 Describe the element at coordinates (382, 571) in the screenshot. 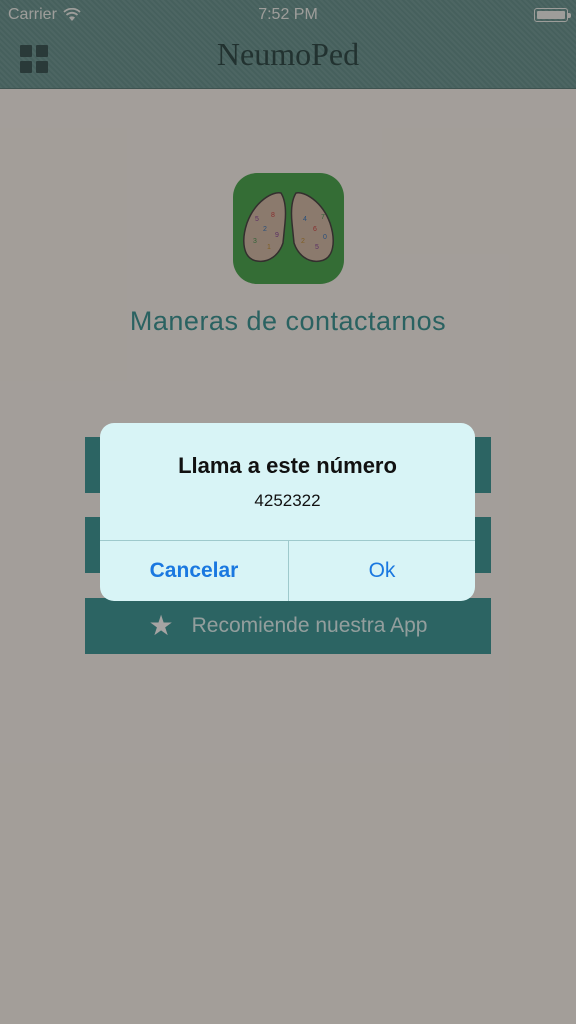

I see `ok-button: Ok` at that location.